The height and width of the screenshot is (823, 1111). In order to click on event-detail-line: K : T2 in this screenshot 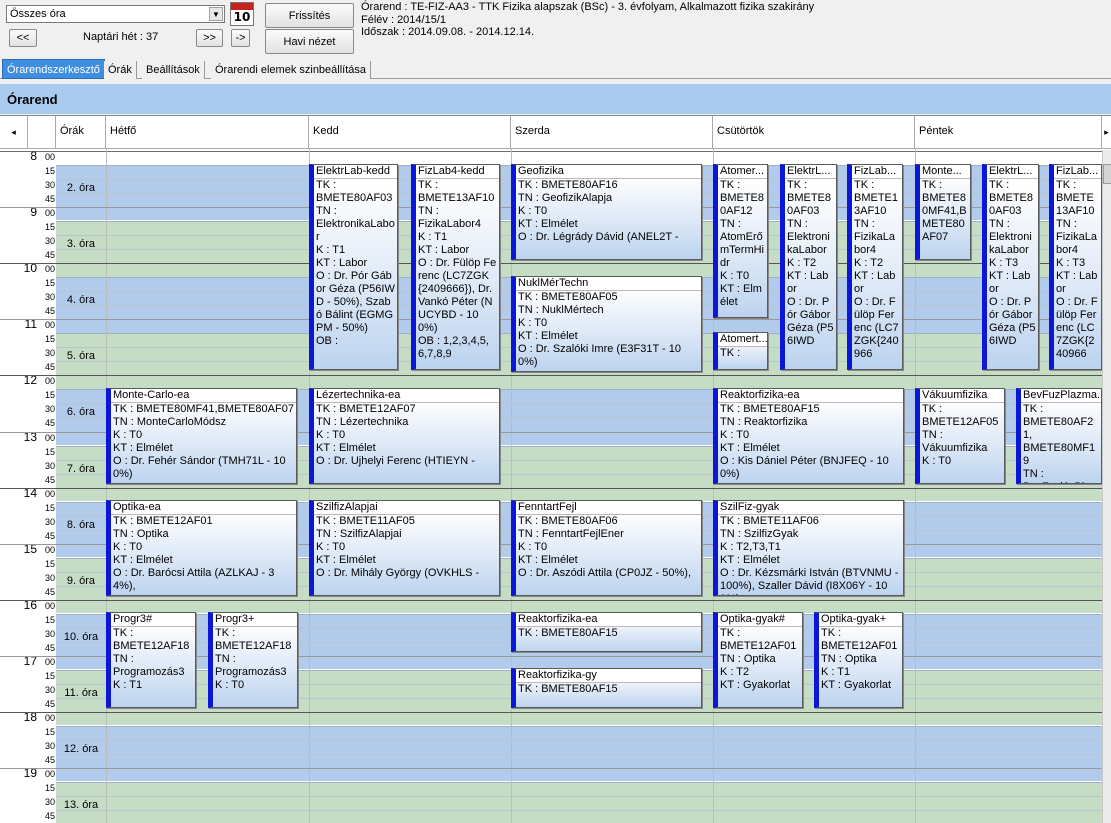, I will do `click(802, 263)`.